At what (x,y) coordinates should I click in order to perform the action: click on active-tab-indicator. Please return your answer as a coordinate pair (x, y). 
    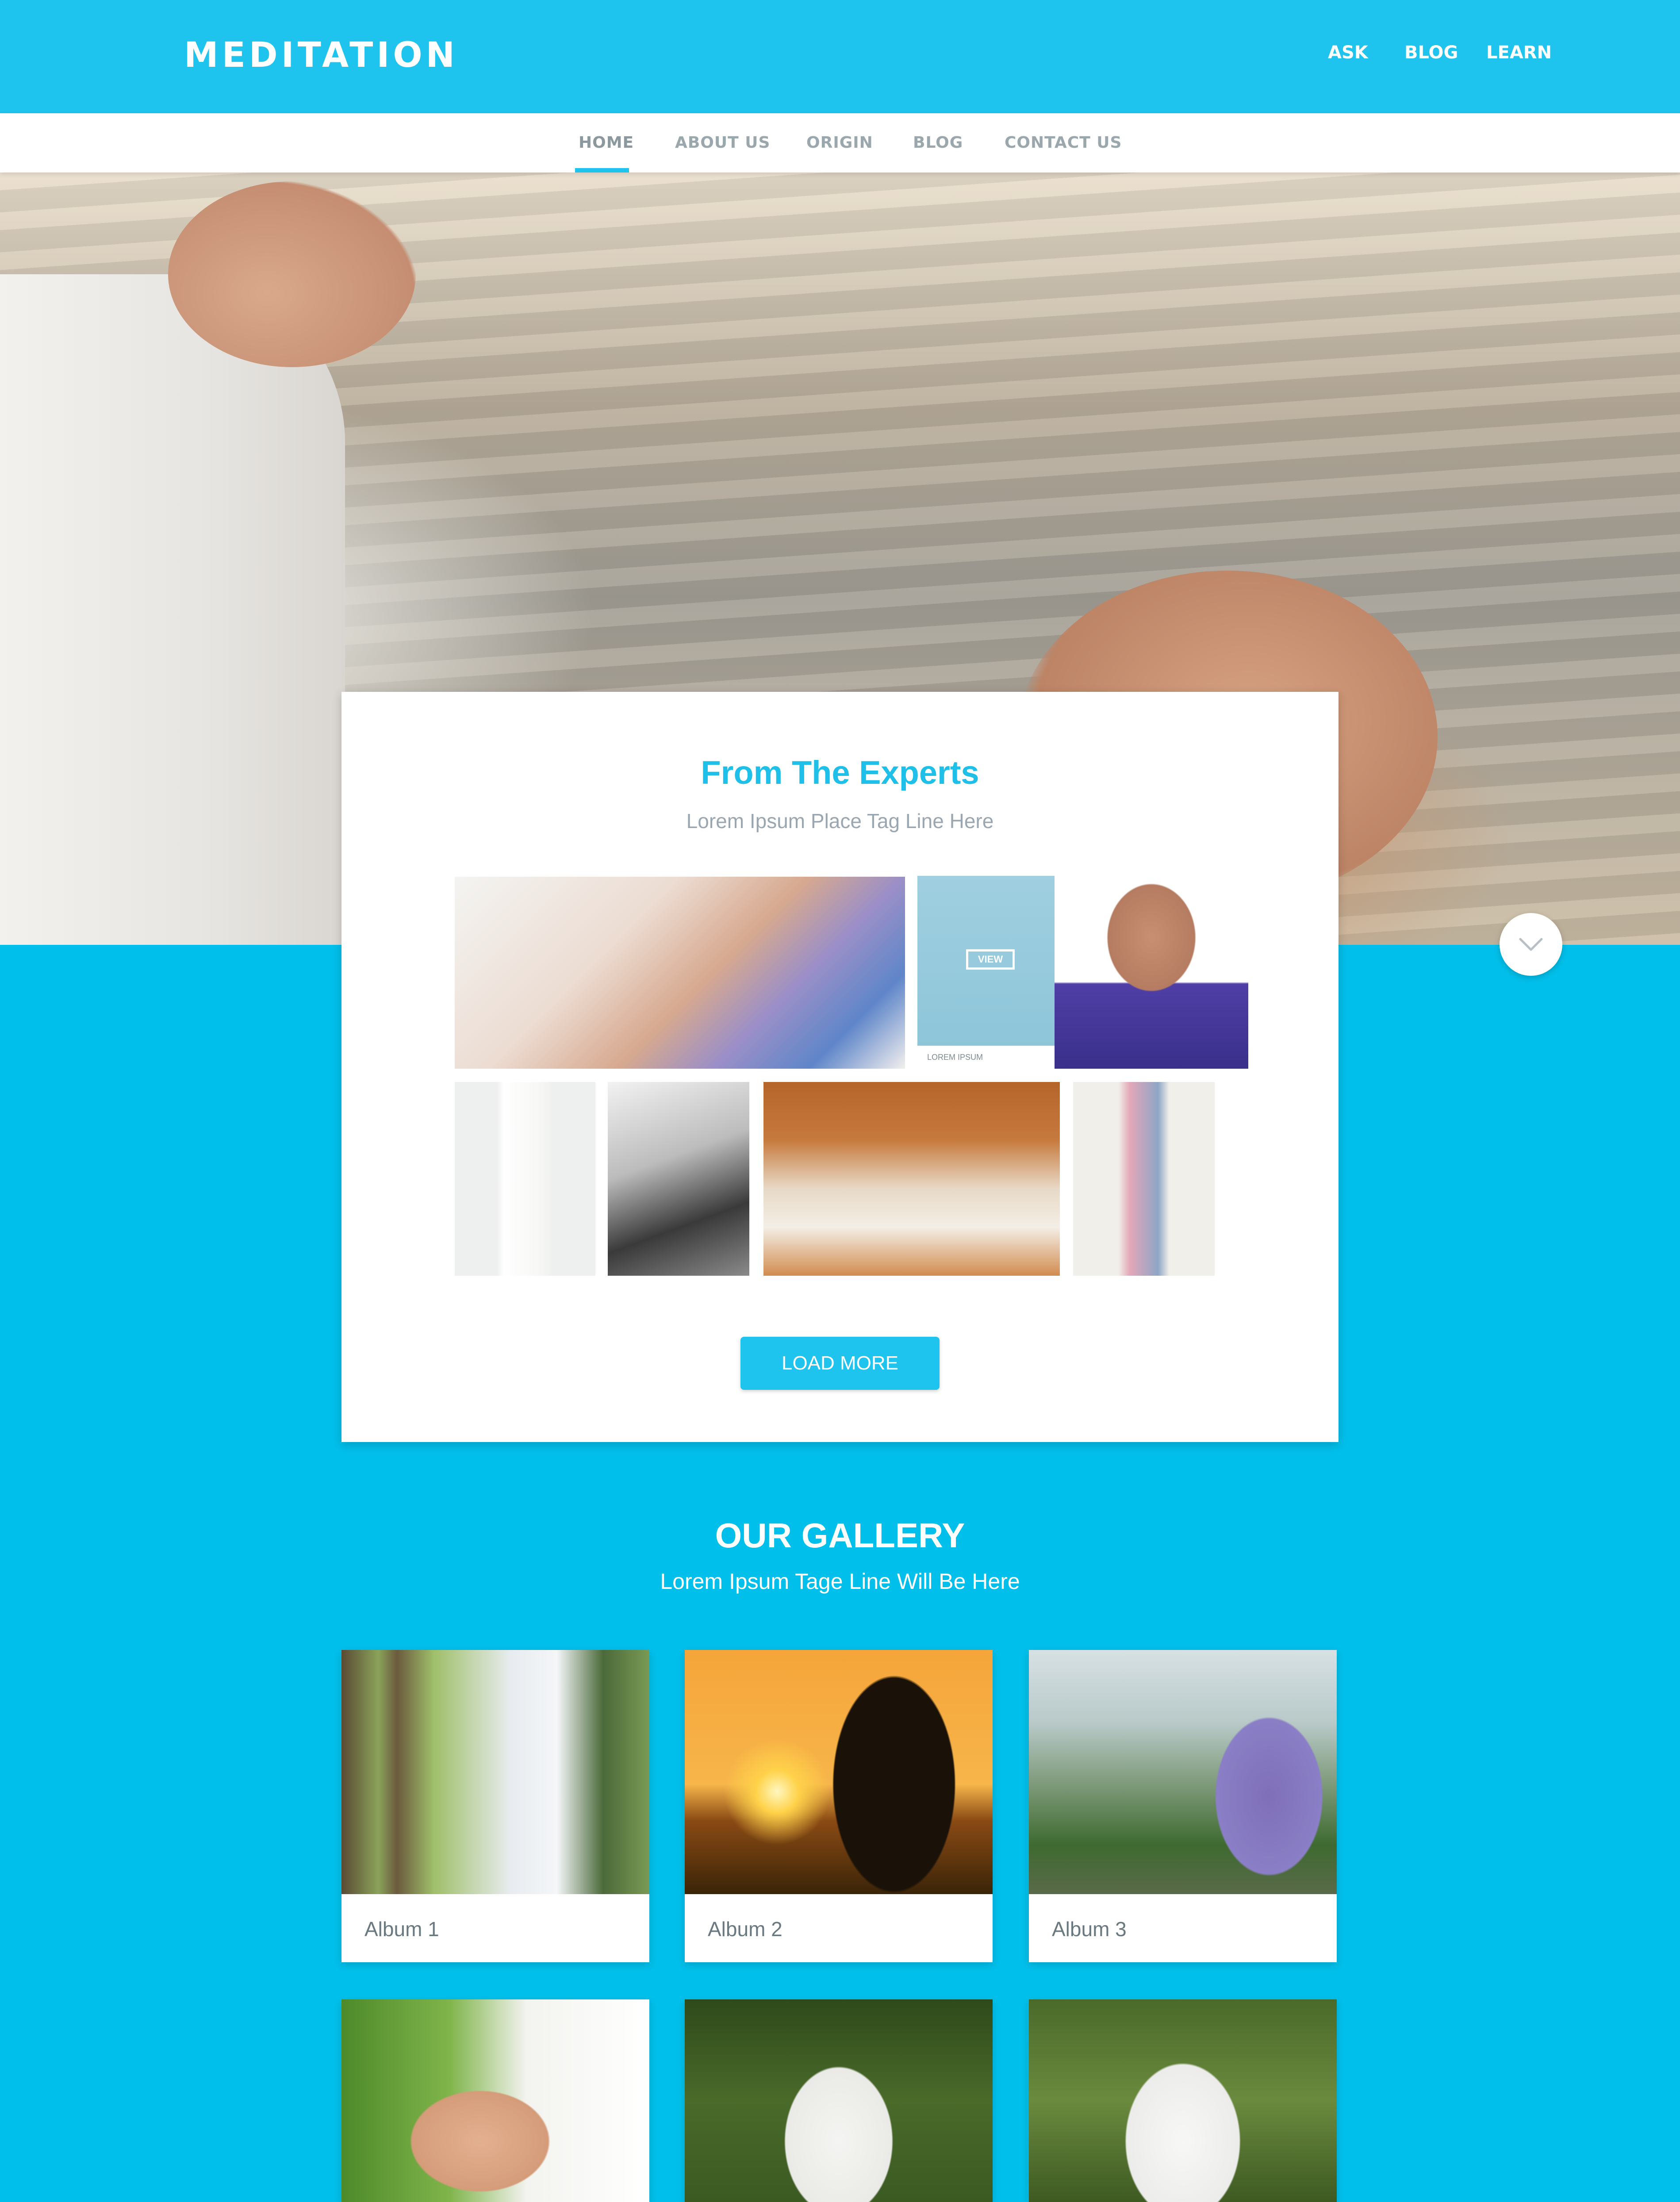
    Looking at the image, I should click on (602, 170).